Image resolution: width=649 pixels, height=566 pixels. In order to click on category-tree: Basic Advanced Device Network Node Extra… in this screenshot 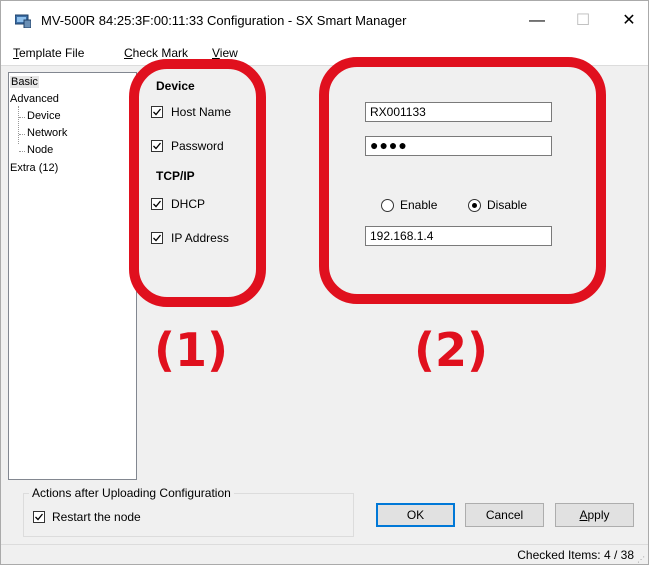, I will do `click(72, 276)`.